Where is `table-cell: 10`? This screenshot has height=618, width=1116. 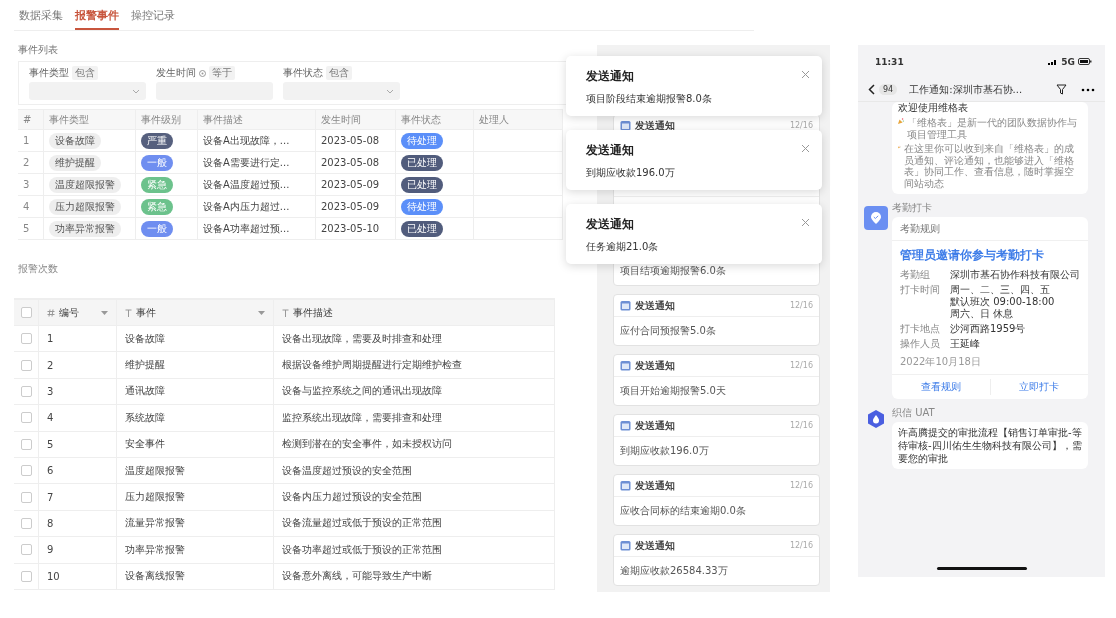 table-cell: 10 is located at coordinates (78, 576).